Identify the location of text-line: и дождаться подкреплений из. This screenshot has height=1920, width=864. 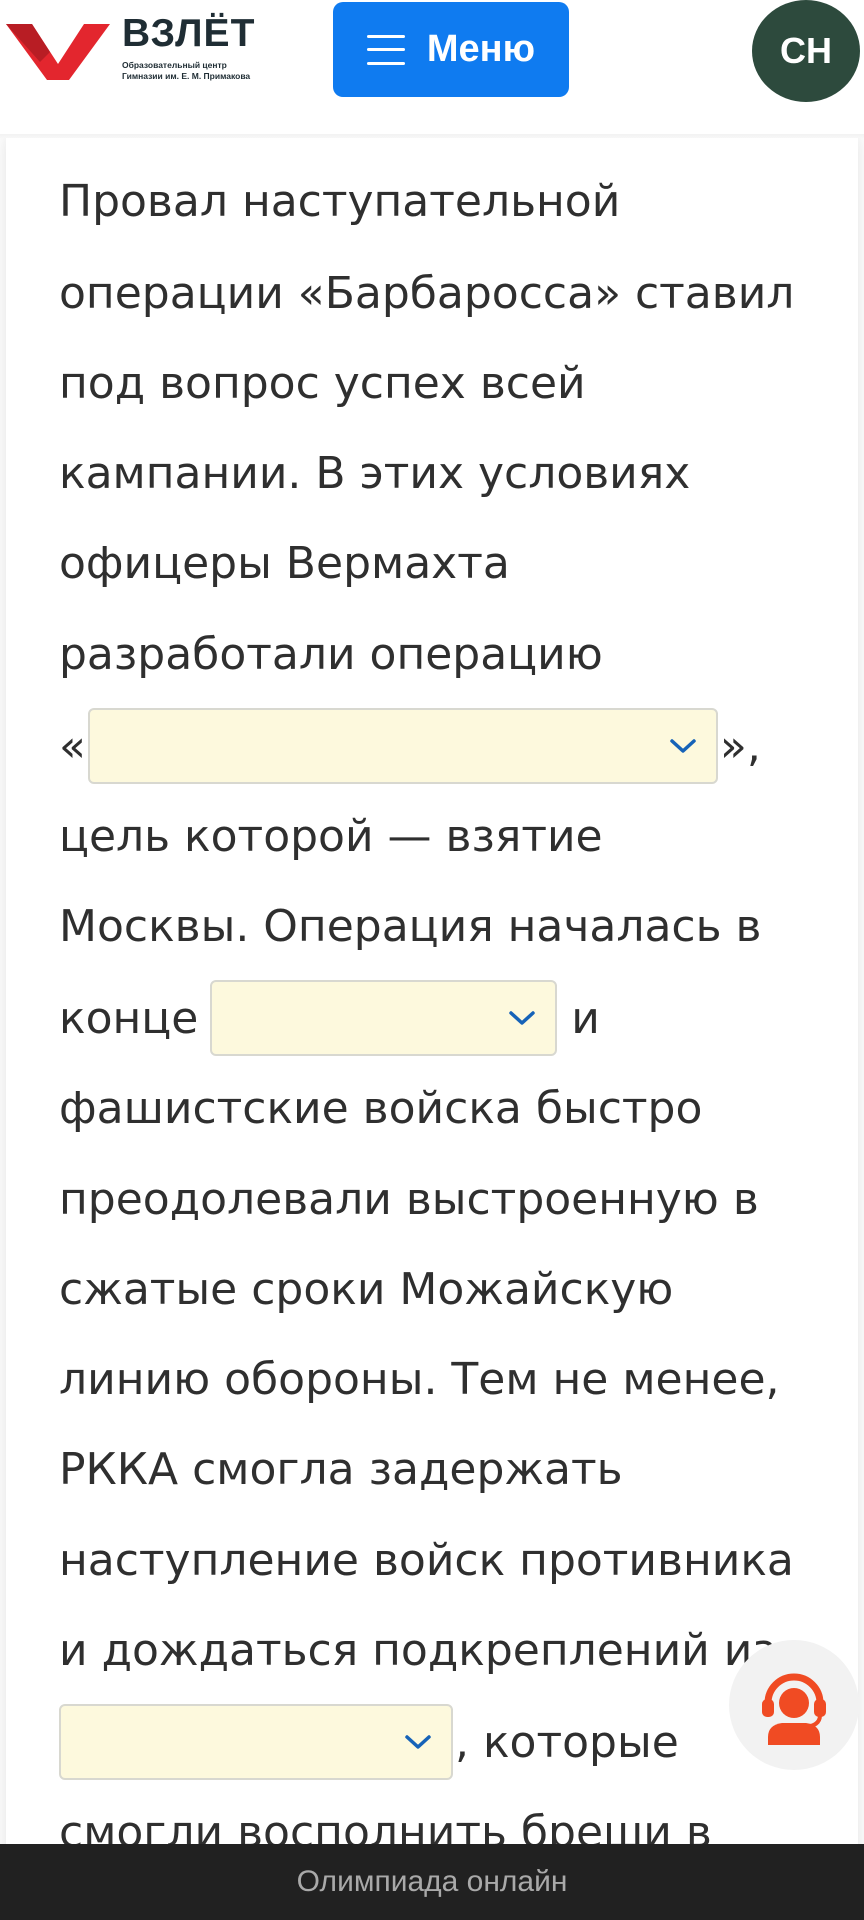
(417, 1650).